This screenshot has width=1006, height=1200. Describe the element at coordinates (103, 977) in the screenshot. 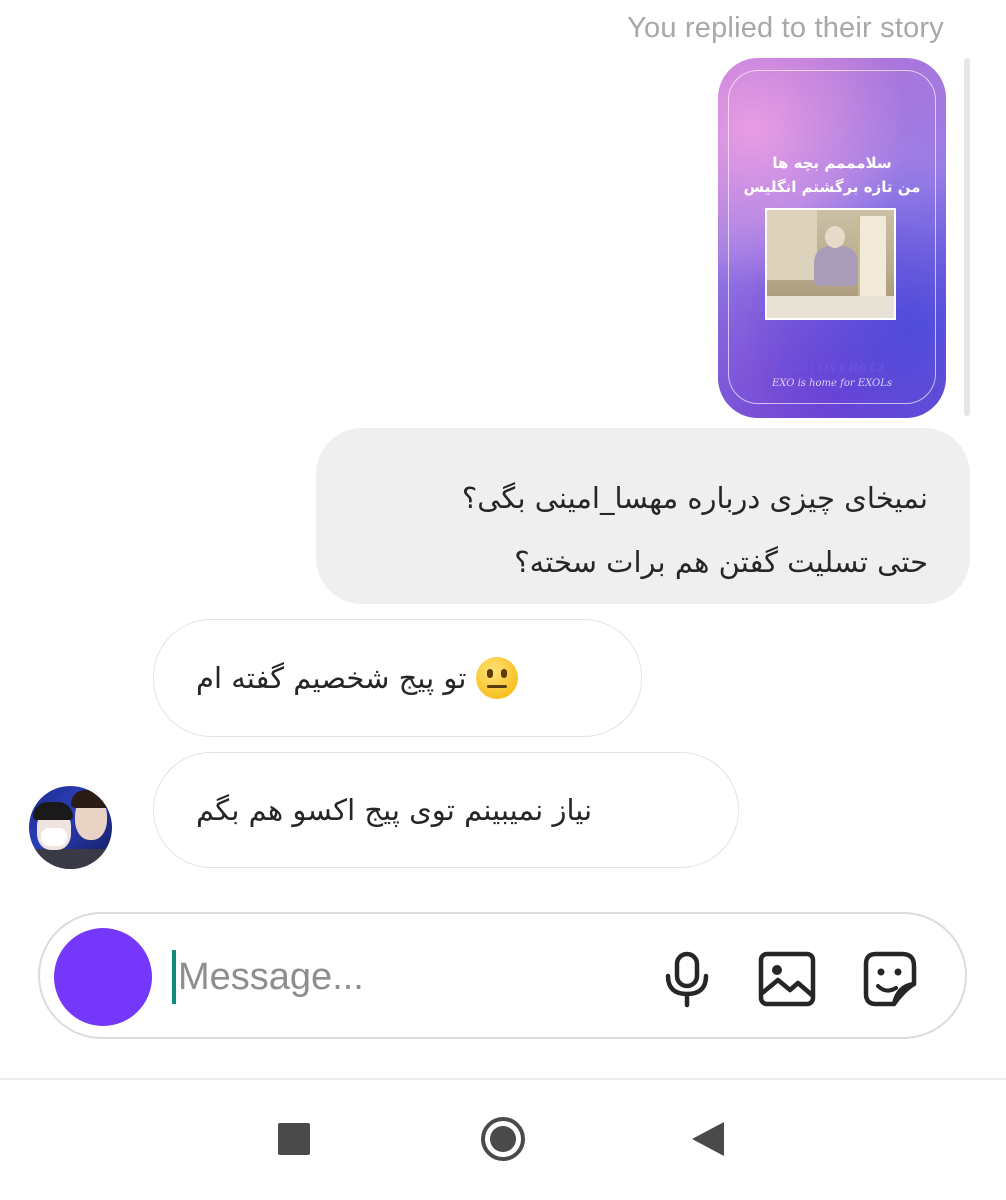

I see `camera-button` at that location.